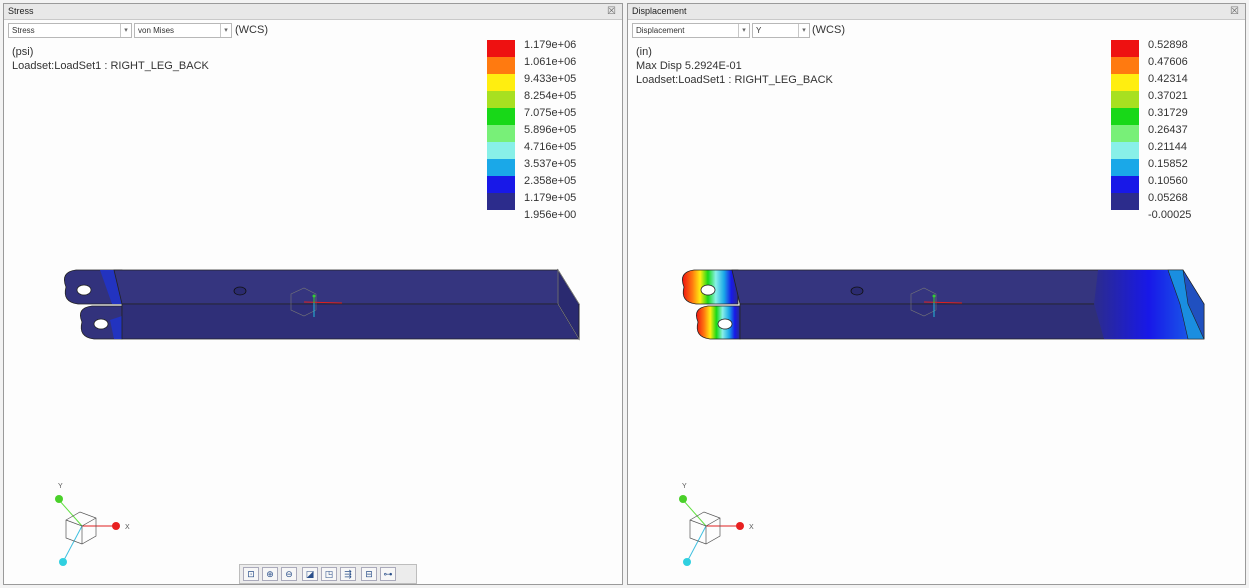  Describe the element at coordinates (346, 287) in the screenshot. I see `stress-beam-top` at that location.